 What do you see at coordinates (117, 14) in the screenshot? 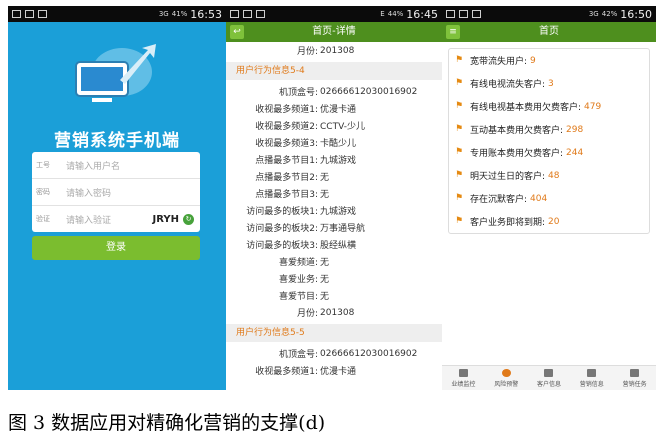
I see `status-bar: 3G 41% 16:53` at bounding box center [117, 14].